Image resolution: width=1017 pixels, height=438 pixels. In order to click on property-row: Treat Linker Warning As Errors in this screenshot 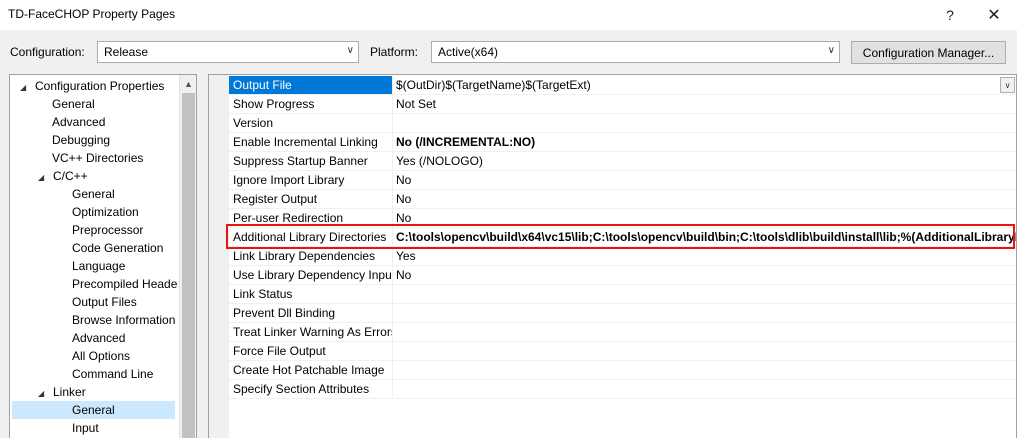, I will do `click(622, 332)`.